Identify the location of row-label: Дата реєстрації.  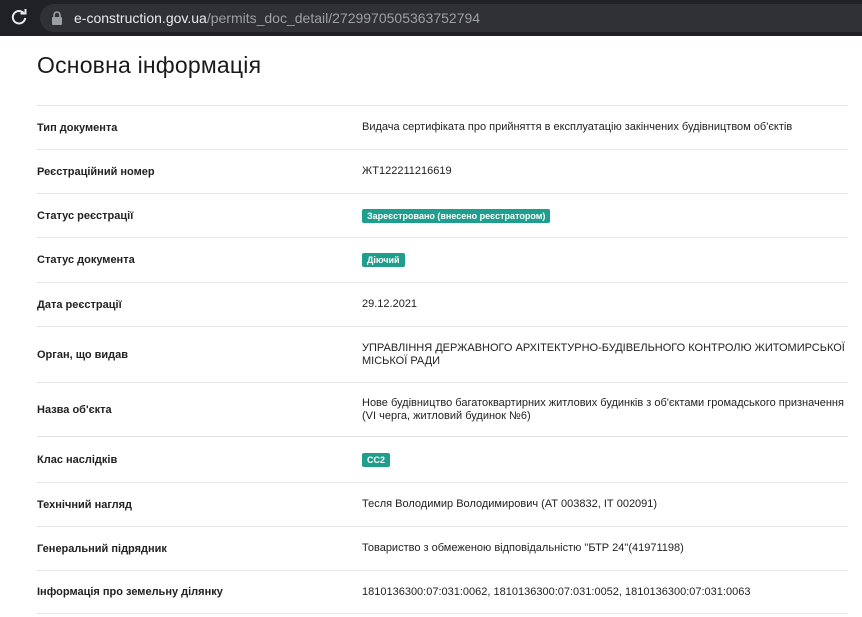
(79, 304).